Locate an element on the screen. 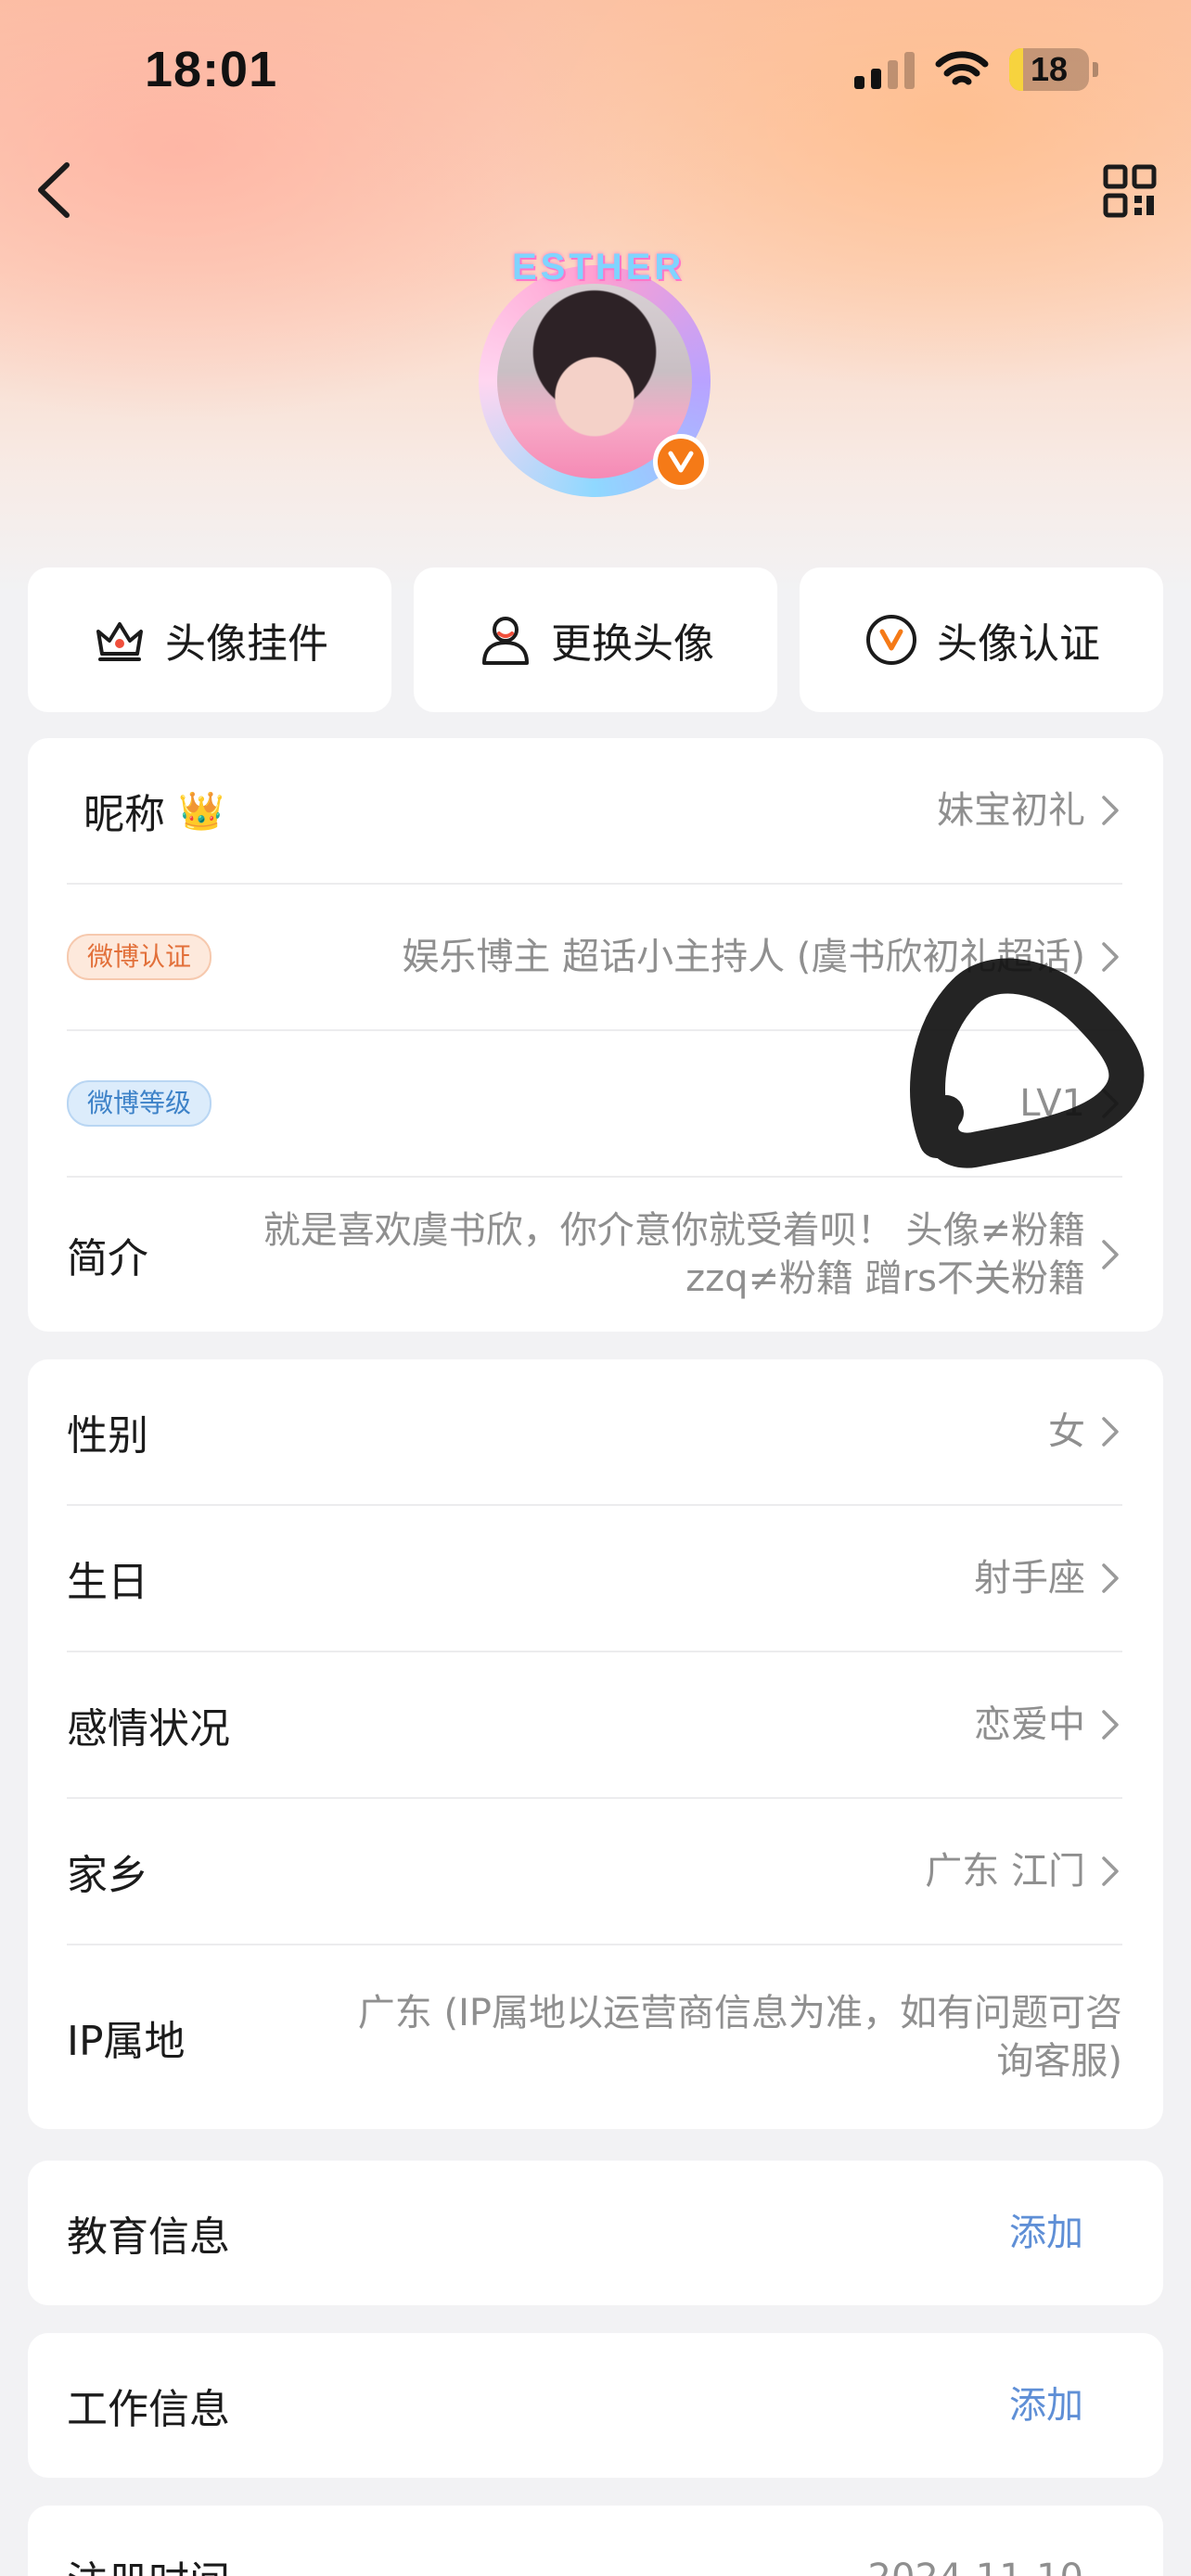 This screenshot has height=2576, width=1191. change-avatar-label: 更换头像 is located at coordinates (632, 644).